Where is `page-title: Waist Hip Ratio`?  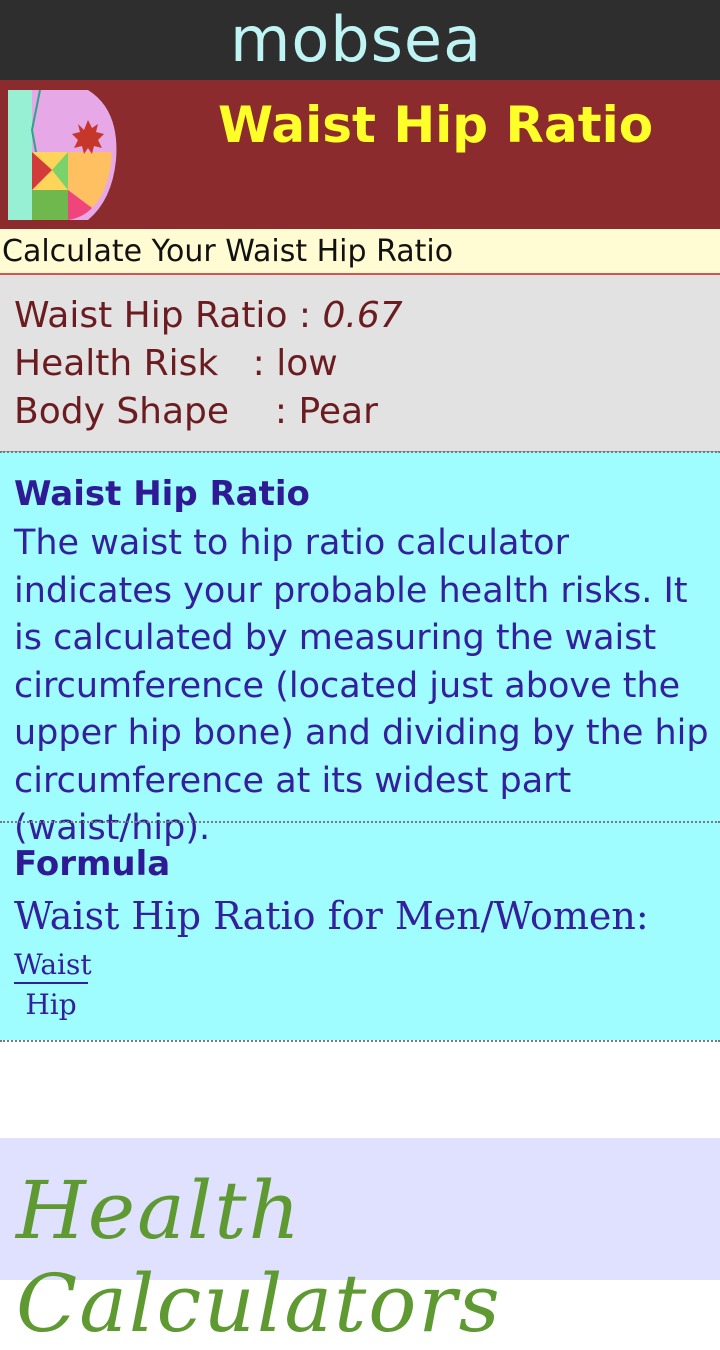
page-title: Waist Hip Ratio is located at coordinates (436, 125).